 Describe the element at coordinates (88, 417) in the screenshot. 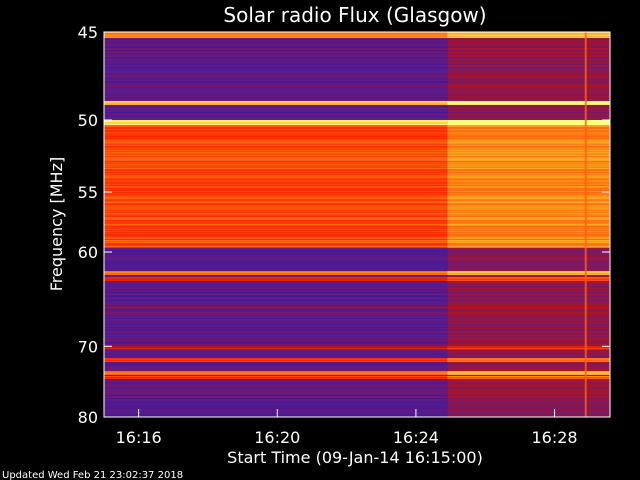

I see `y-tick-label: 80` at that location.